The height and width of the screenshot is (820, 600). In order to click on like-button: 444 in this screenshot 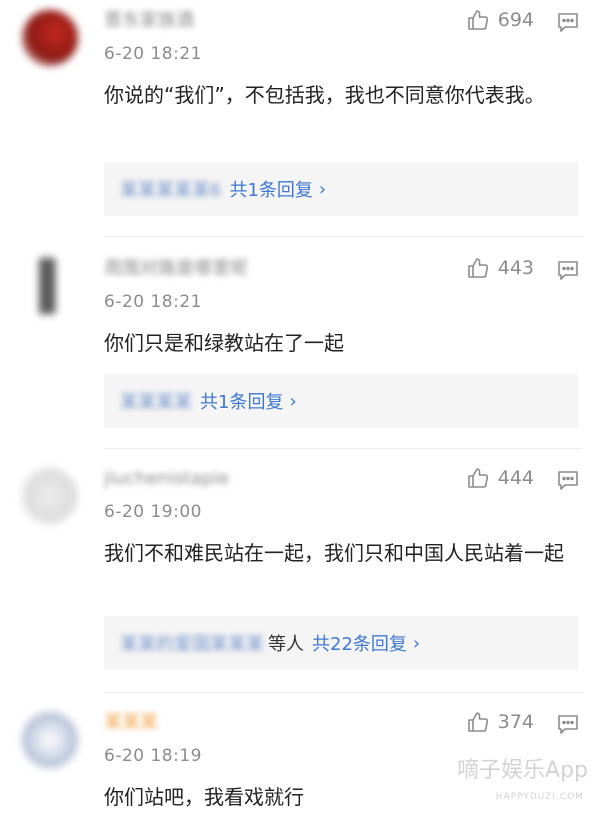, I will do `click(500, 478)`.